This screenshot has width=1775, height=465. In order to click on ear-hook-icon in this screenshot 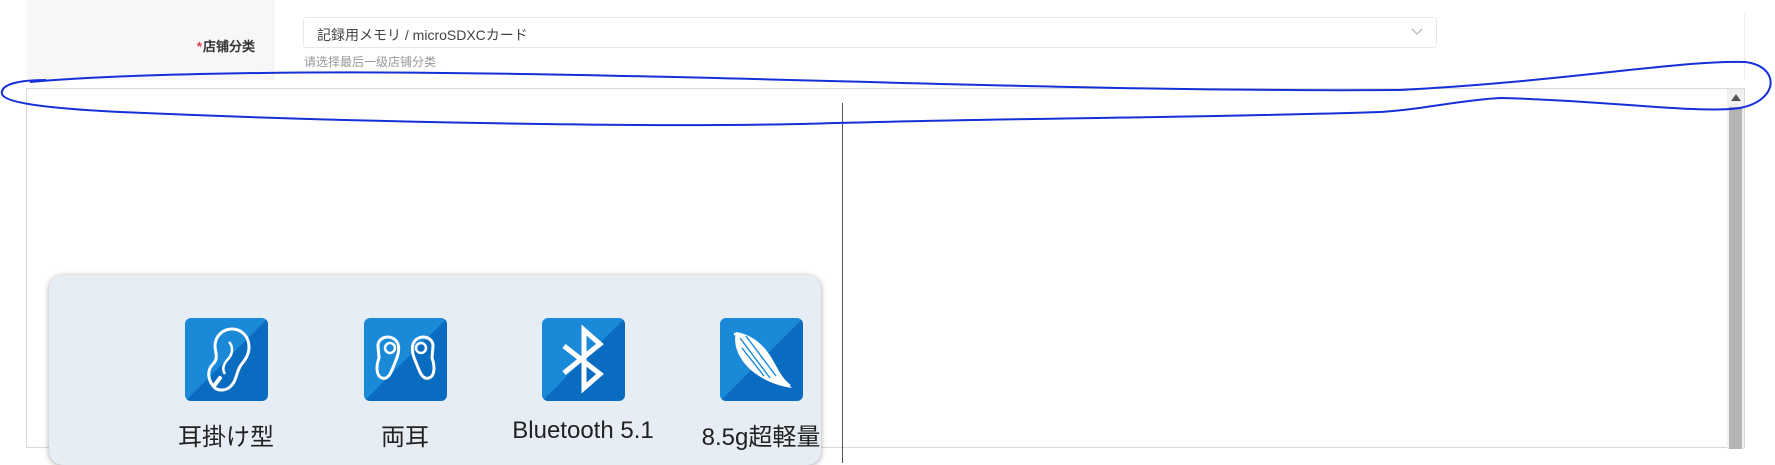, I will do `click(228, 359)`.